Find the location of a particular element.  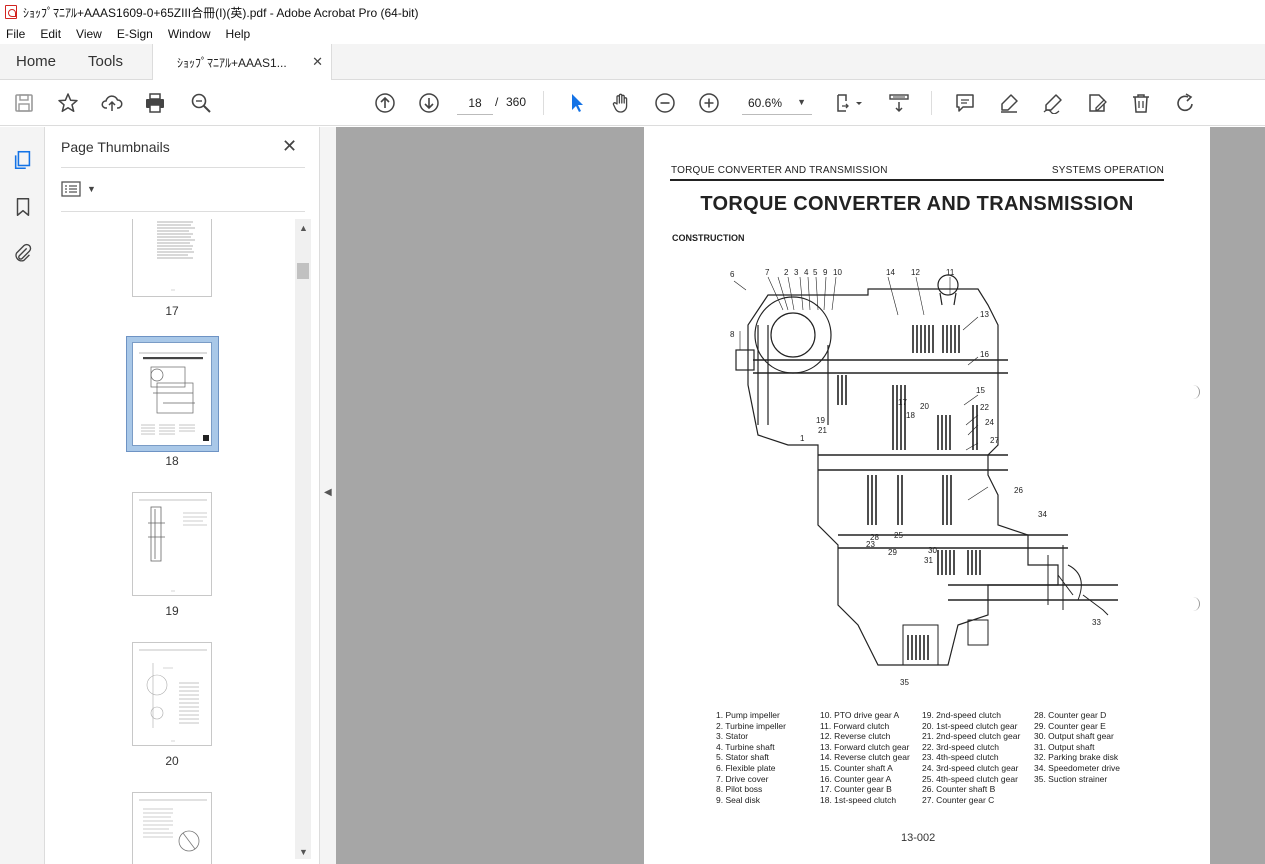

callout-2: 2 is located at coordinates (786, 272).